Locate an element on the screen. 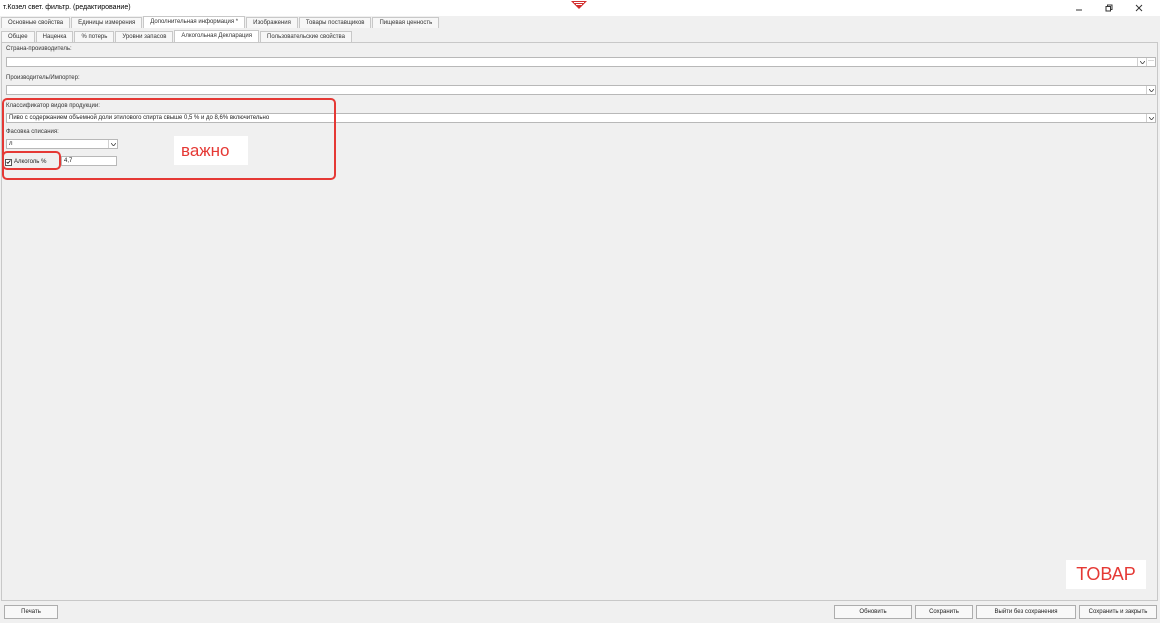 The image size is (1160, 623). subtab-general: Общее is located at coordinates (18, 36).